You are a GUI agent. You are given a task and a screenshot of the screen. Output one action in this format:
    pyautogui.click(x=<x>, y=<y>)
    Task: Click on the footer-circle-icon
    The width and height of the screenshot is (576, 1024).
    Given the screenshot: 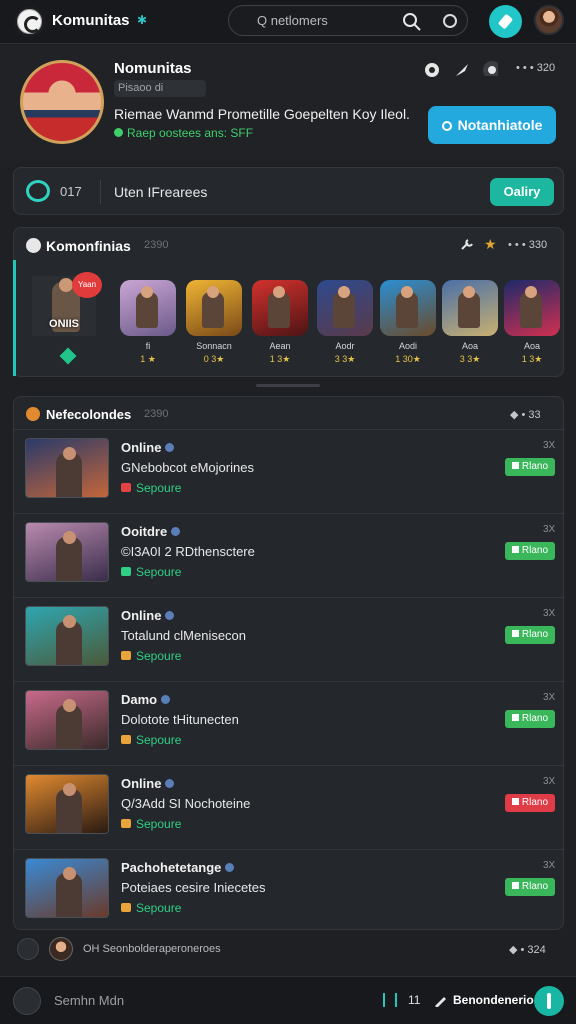 What is the action you would take?
    pyautogui.click(x=28, y=949)
    